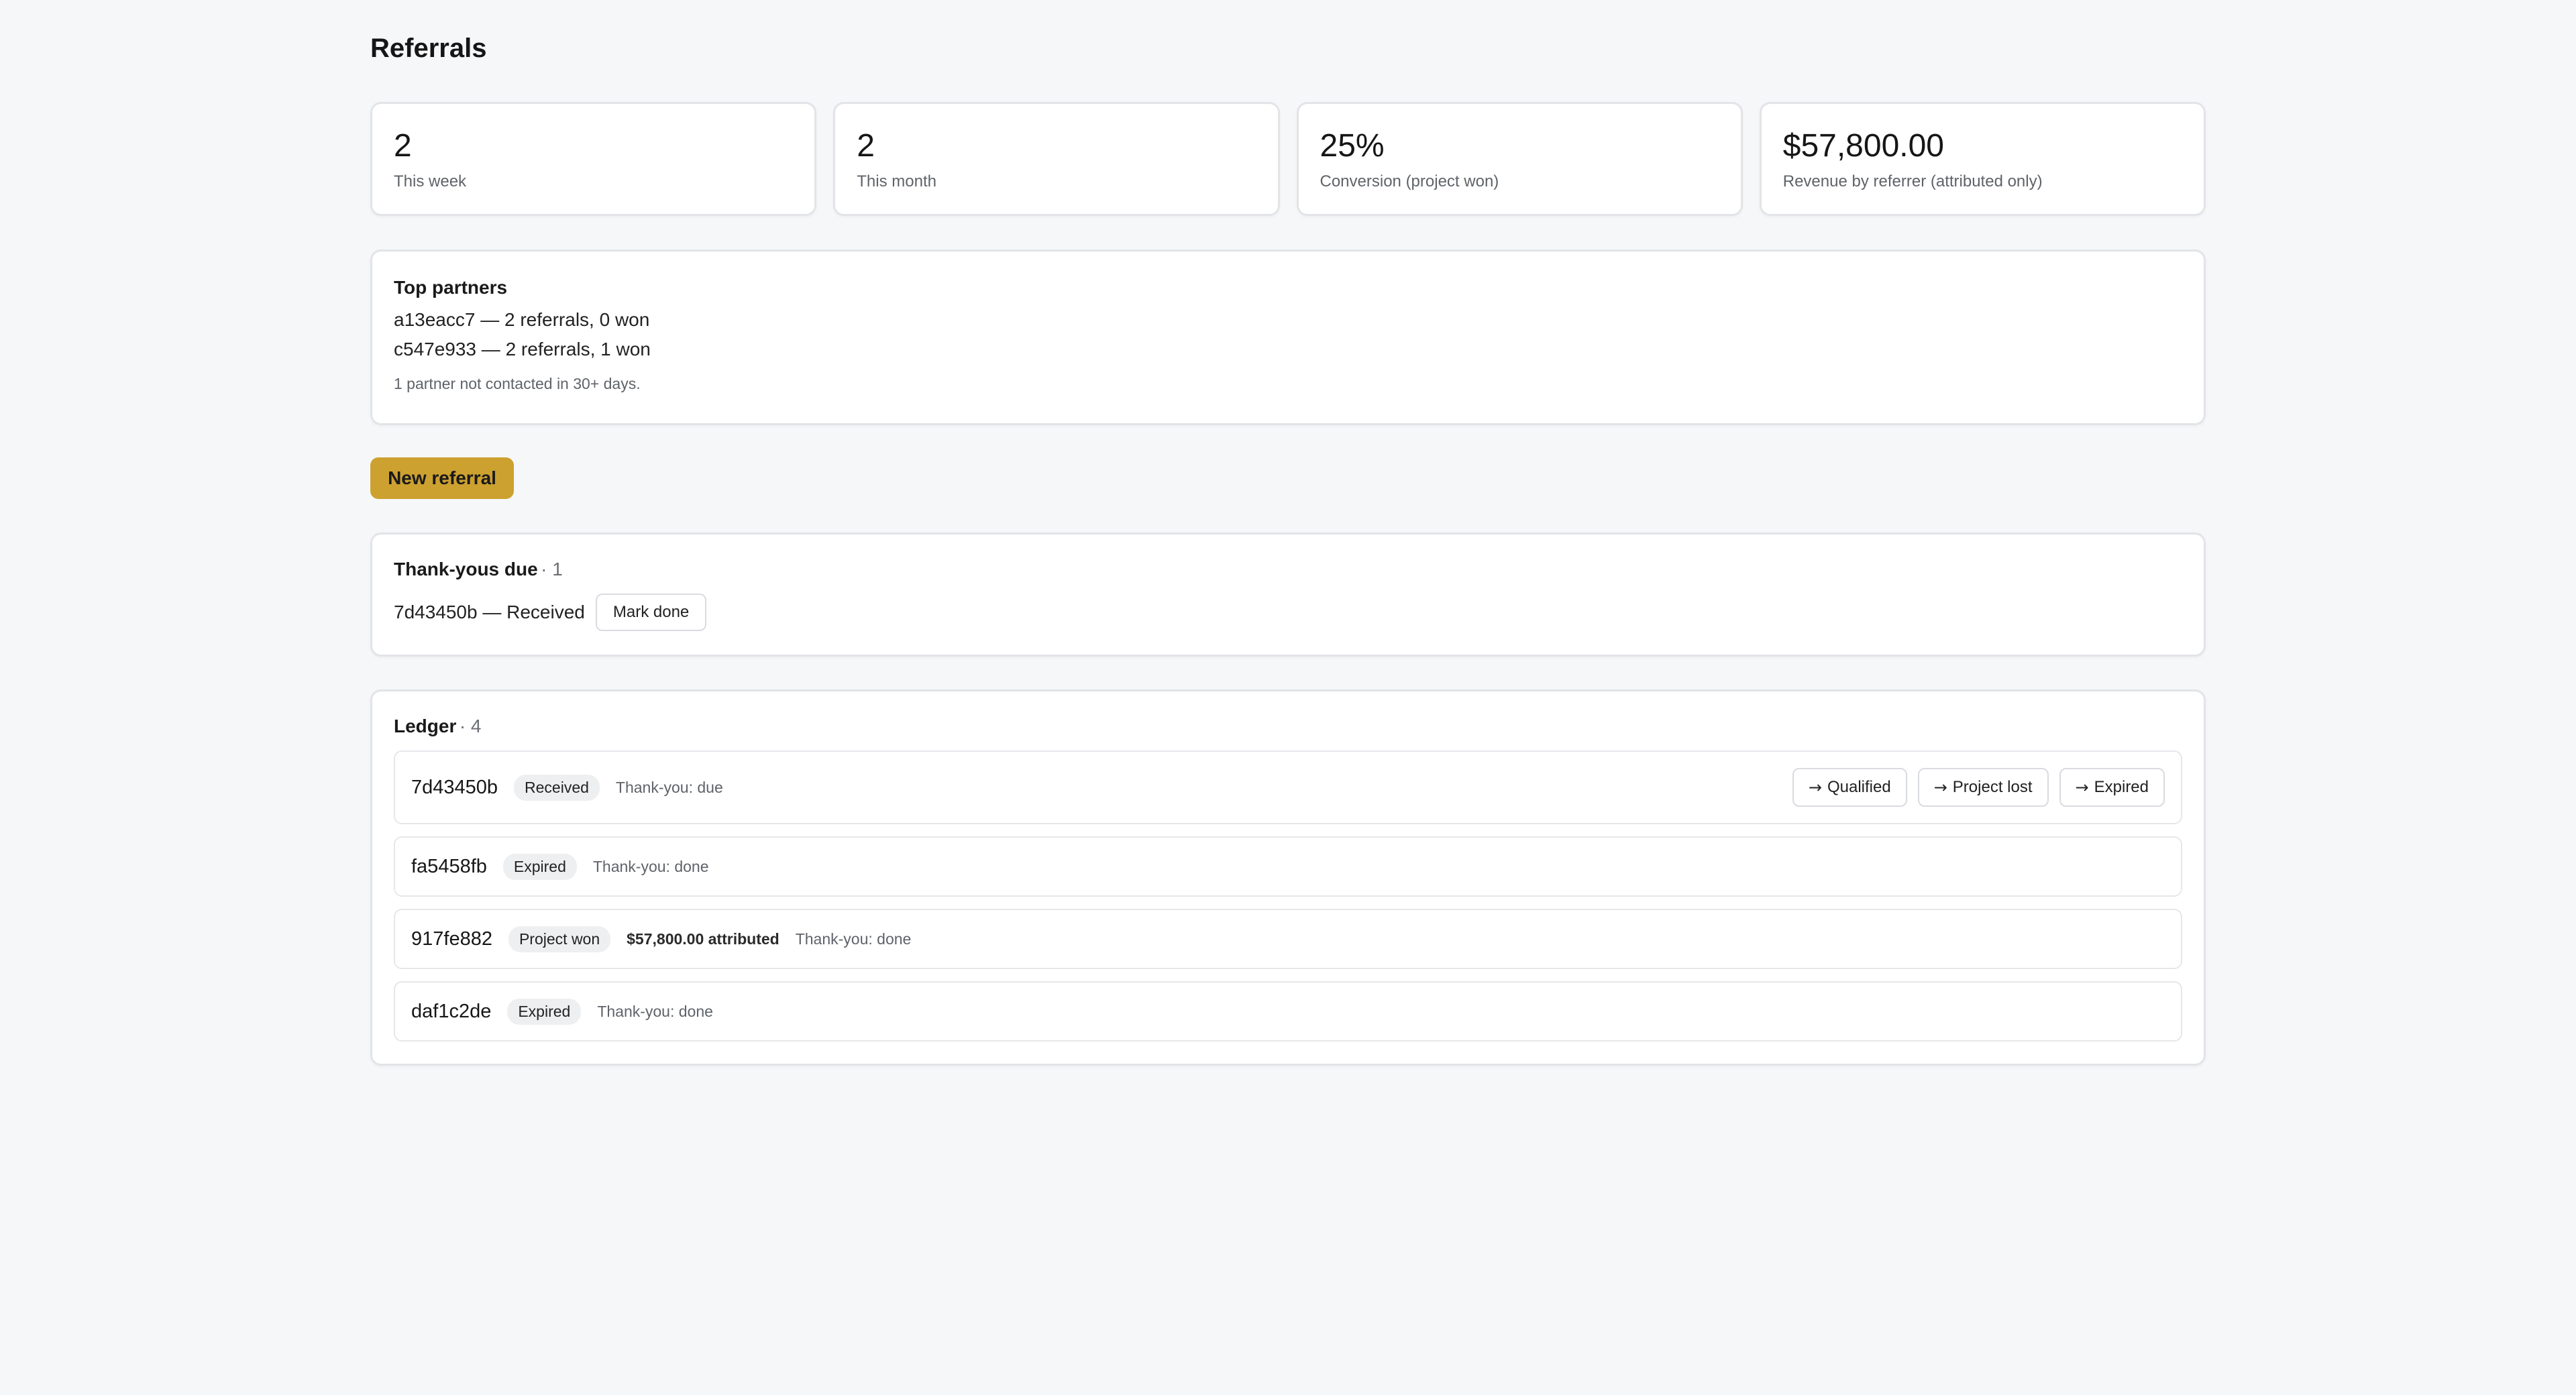  Describe the element at coordinates (552, 569) in the screenshot. I see `thank-yous-count: · 1` at that location.